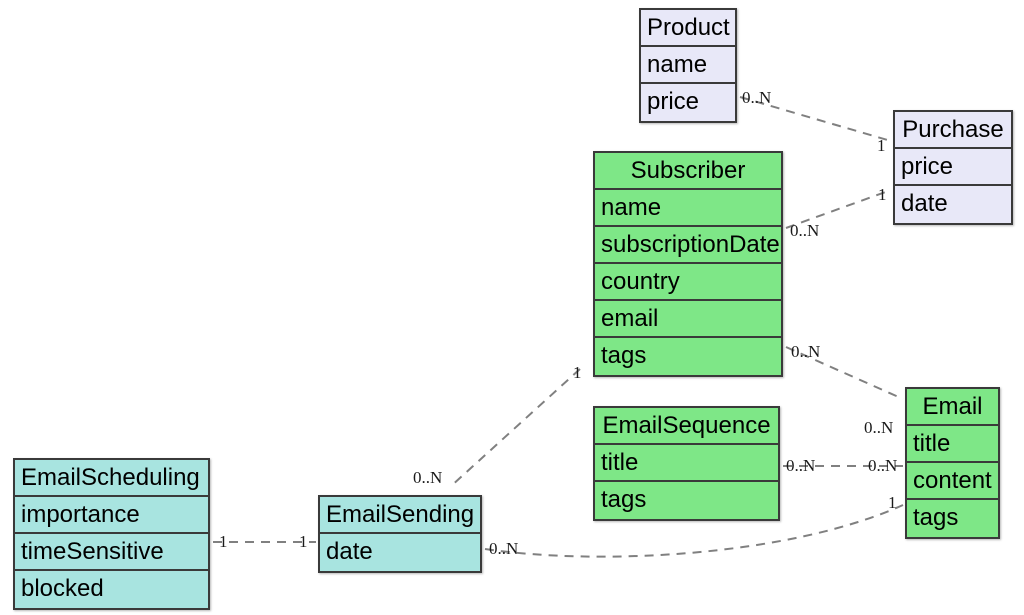 This screenshot has width=1024, height=615. What do you see at coordinates (111, 589) in the screenshot?
I see `entity-emailscheduling-attribute-blocked: blocked` at bounding box center [111, 589].